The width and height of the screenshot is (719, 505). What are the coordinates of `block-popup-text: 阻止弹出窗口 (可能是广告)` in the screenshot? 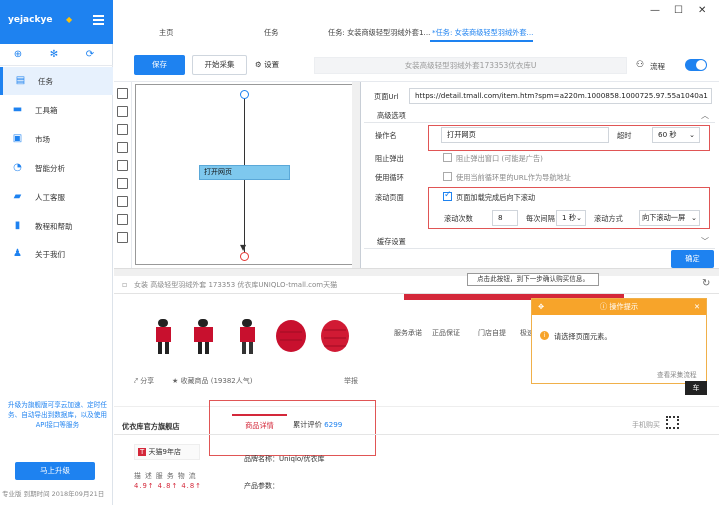 It's located at (499, 158).